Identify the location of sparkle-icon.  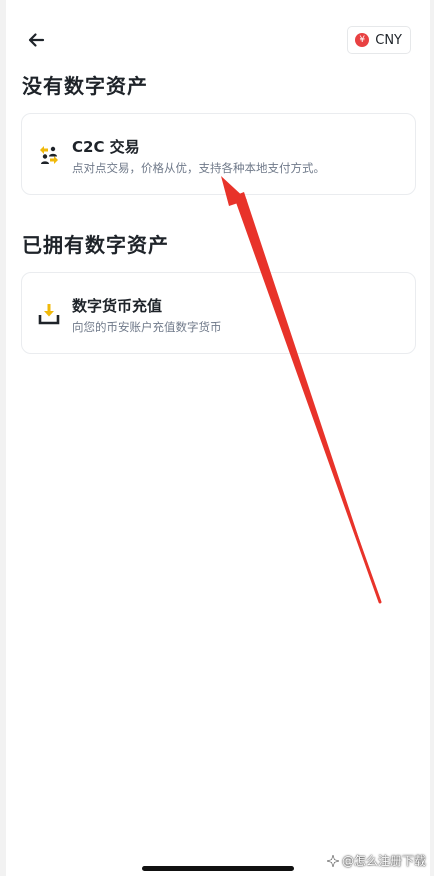
(332, 860).